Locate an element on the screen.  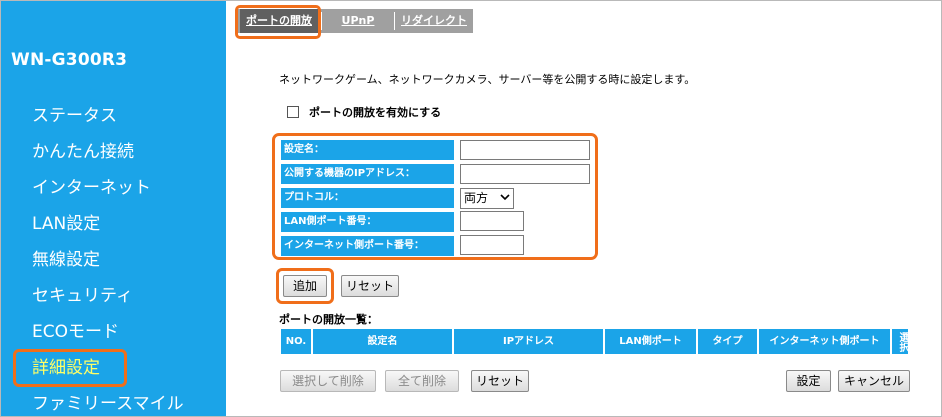
internet-port-label: インターネット側ポート番号： is located at coordinates (367, 246).